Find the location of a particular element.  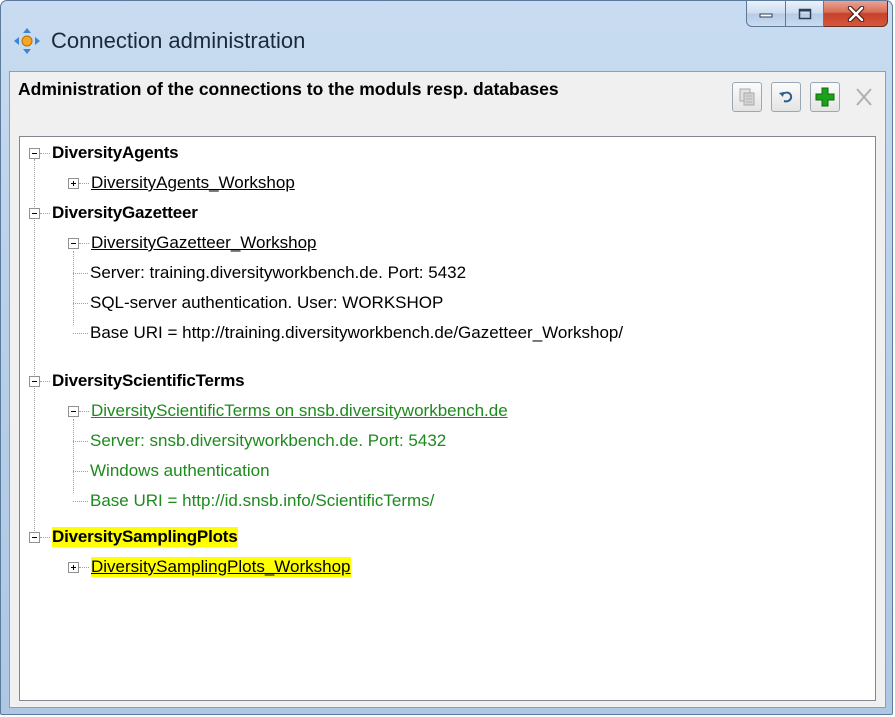

connection-icon is located at coordinates (27, 41).